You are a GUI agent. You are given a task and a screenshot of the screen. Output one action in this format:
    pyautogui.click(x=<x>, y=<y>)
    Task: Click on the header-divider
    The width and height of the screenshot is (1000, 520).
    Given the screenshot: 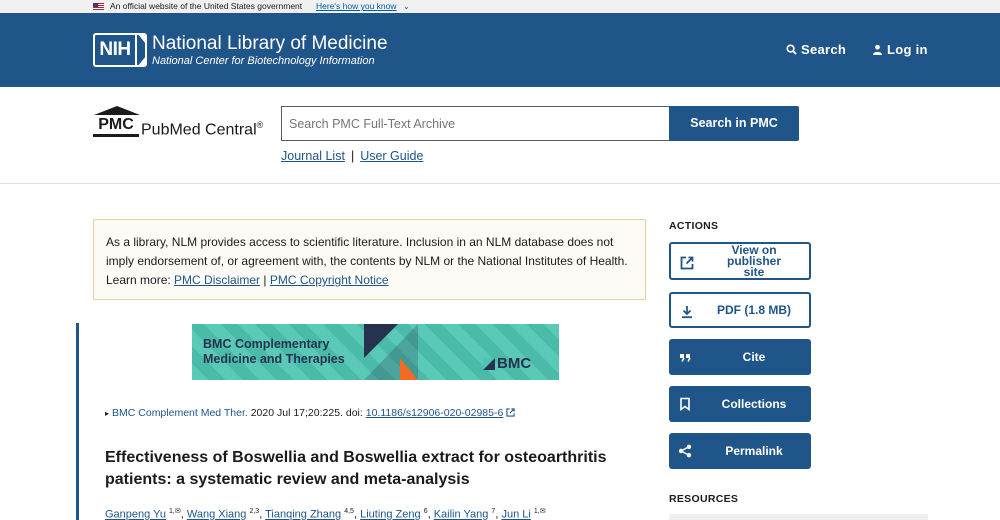 What is the action you would take?
    pyautogui.click(x=500, y=183)
    